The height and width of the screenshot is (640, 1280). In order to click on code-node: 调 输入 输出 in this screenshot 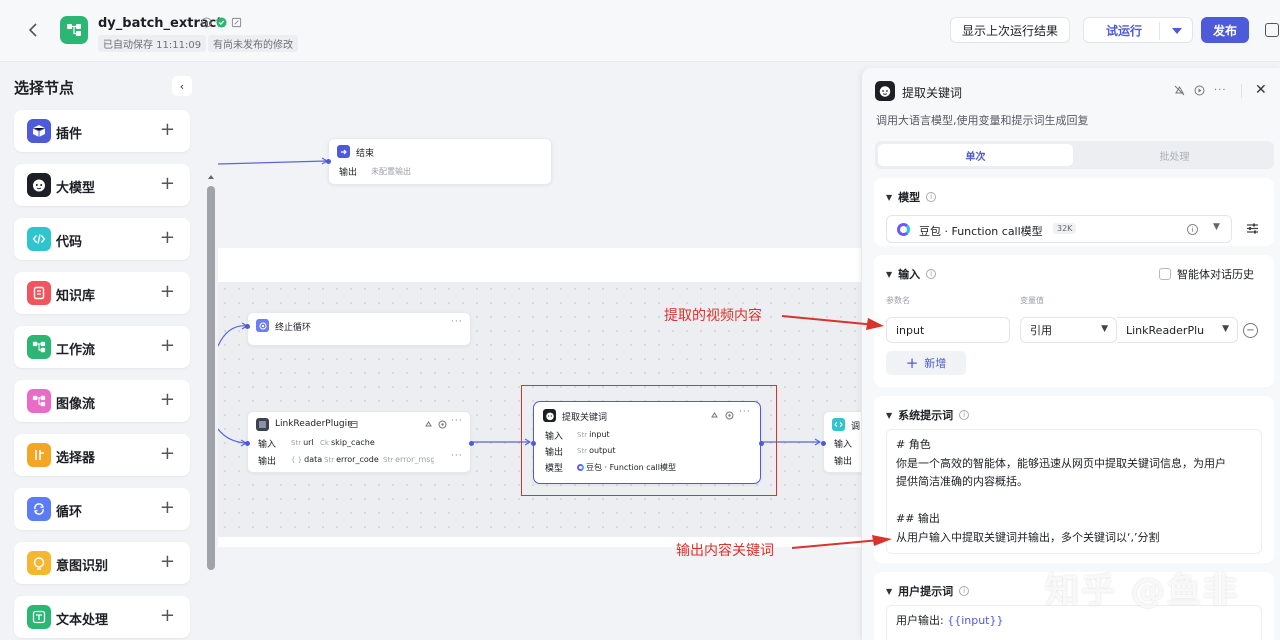, I will do `click(841, 442)`.